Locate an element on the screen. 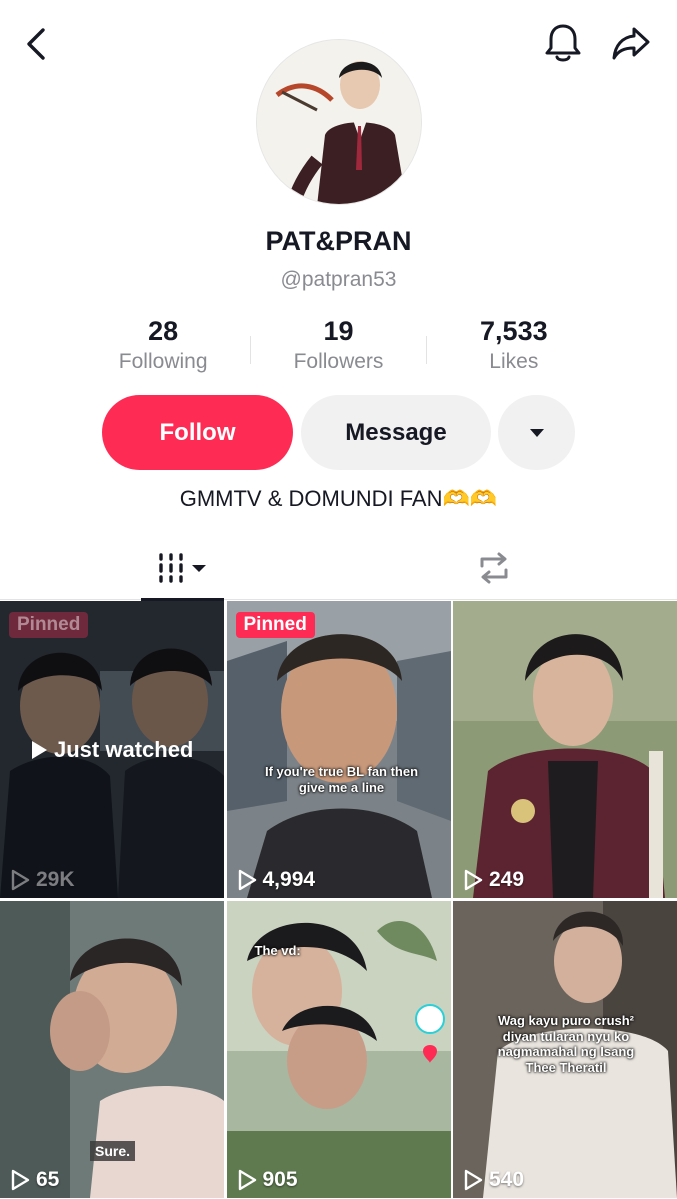  message-button: Message is located at coordinates (396, 432).